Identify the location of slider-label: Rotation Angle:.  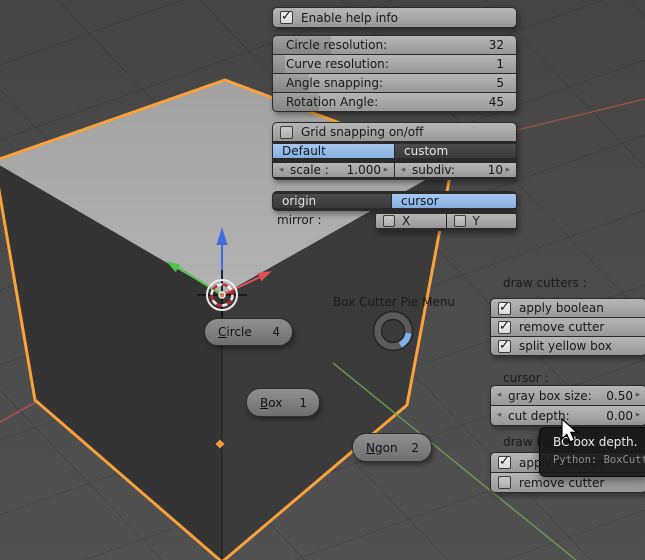
(332, 102).